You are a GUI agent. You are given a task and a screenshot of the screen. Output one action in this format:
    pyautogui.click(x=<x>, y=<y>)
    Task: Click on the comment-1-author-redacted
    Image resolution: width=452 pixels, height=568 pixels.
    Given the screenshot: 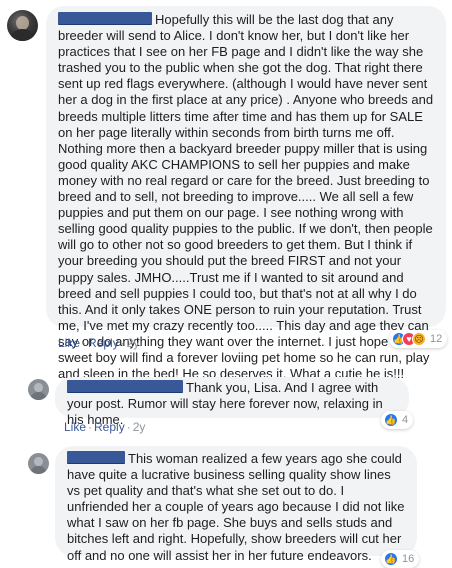 What is the action you would take?
    pyautogui.click(x=105, y=18)
    